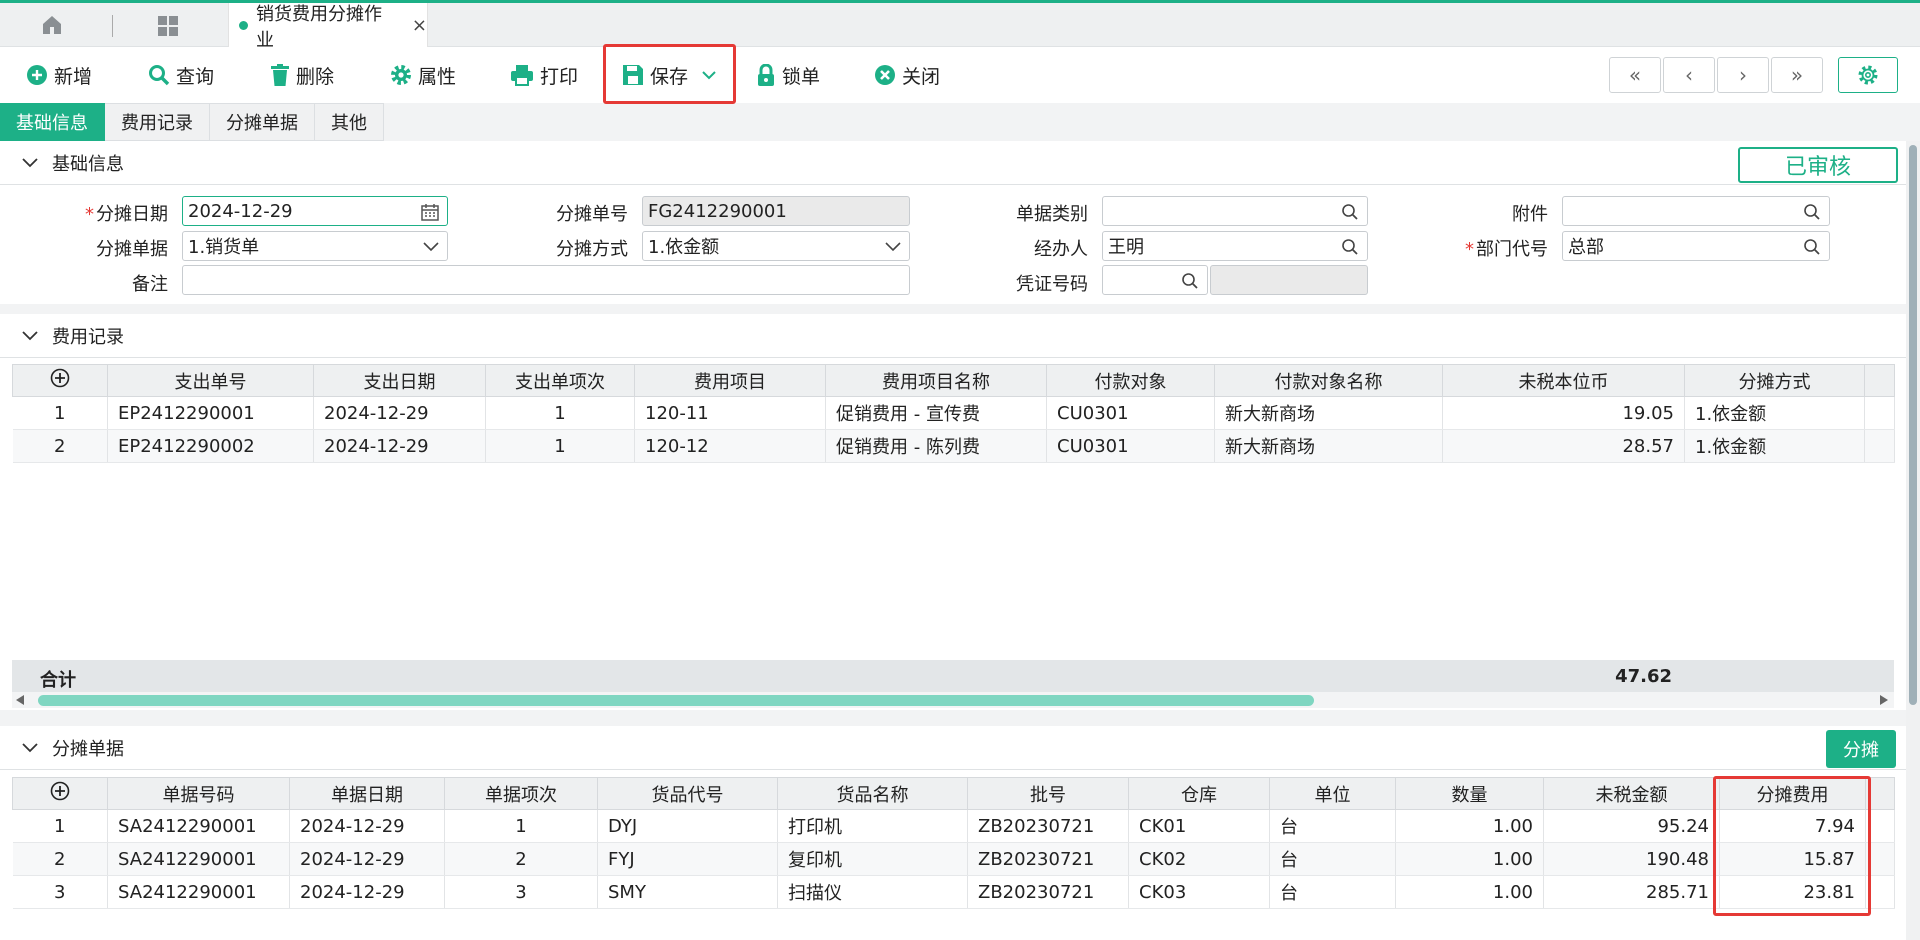 The image size is (1920, 940). What do you see at coordinates (1631, 892) in the screenshot?
I see `cell-amount: 285.71` at bounding box center [1631, 892].